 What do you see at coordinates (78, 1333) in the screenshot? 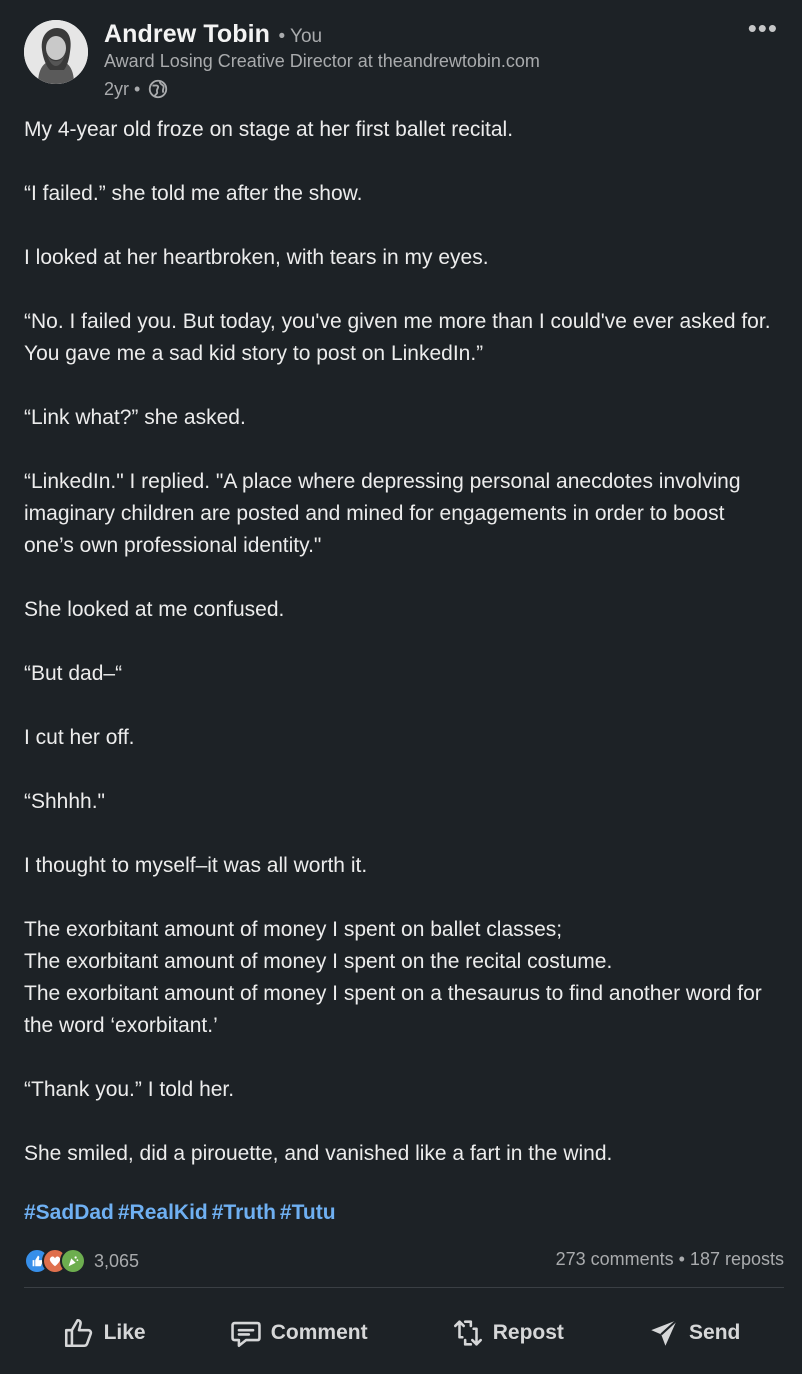
I see `thumbs-up-icon` at bounding box center [78, 1333].